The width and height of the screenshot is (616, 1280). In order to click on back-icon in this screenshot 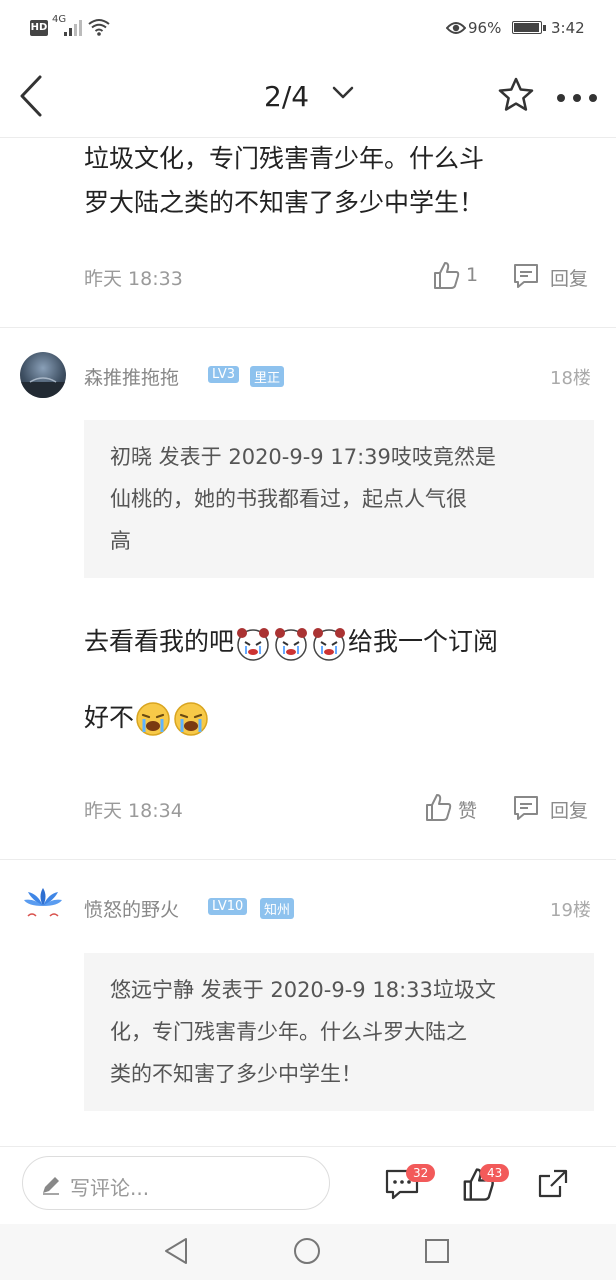, I will do `click(31, 96)`.